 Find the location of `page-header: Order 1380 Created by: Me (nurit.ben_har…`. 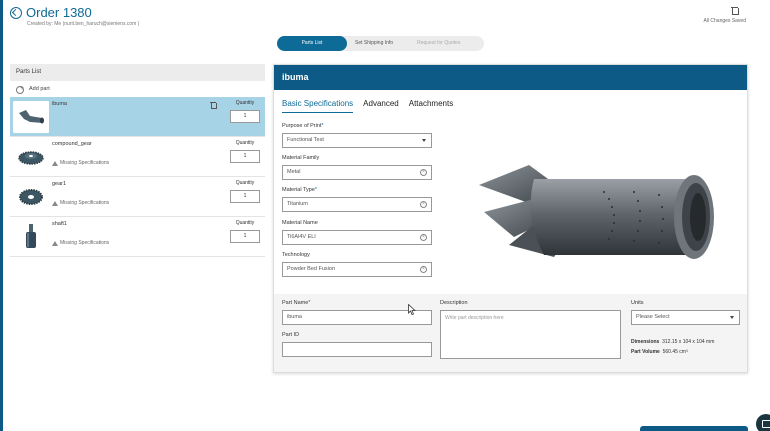

page-header: Order 1380 Created by: Me (nurit.ben_har… is located at coordinates (74, 16).